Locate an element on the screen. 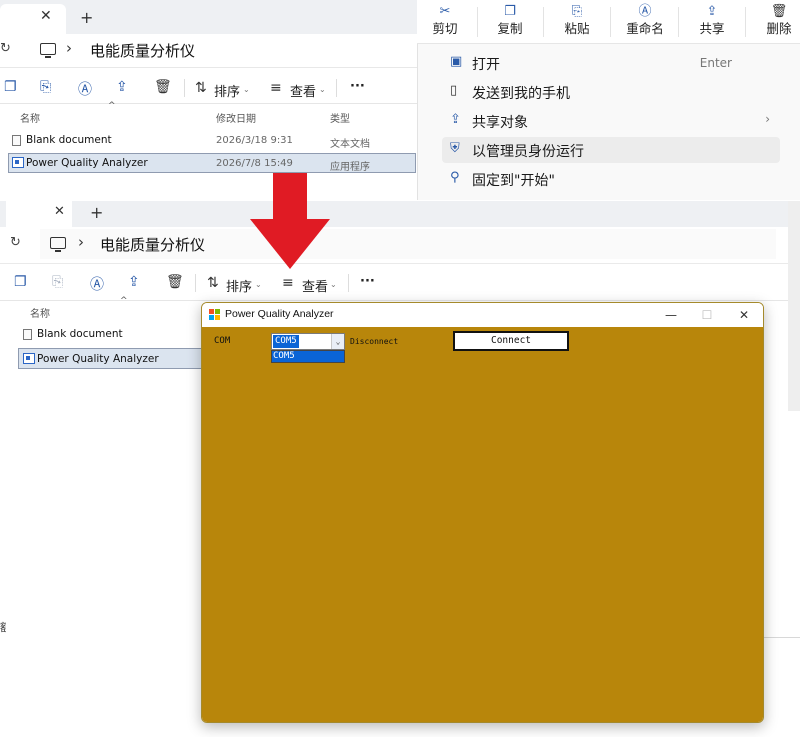 Image resolution: width=800 pixels, height=737 pixels. menu-item-share: ⇪ 共享对象 › is located at coordinates (611, 121).